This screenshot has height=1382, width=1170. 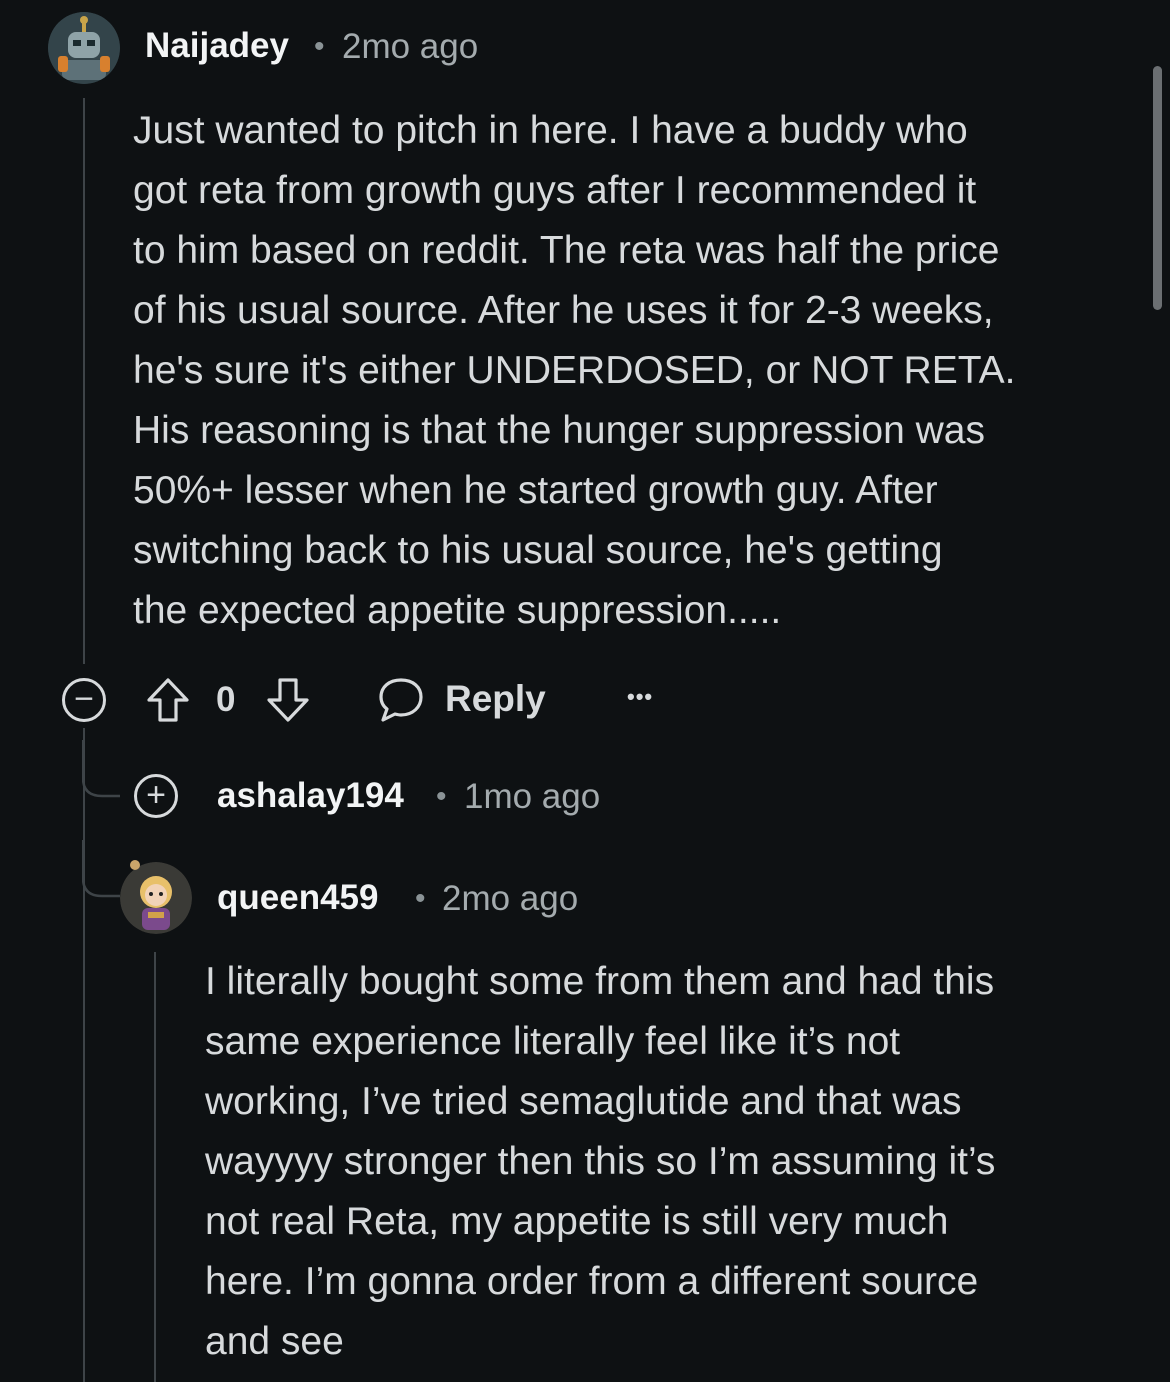 I want to click on more-options-button: •••, so click(x=640, y=697).